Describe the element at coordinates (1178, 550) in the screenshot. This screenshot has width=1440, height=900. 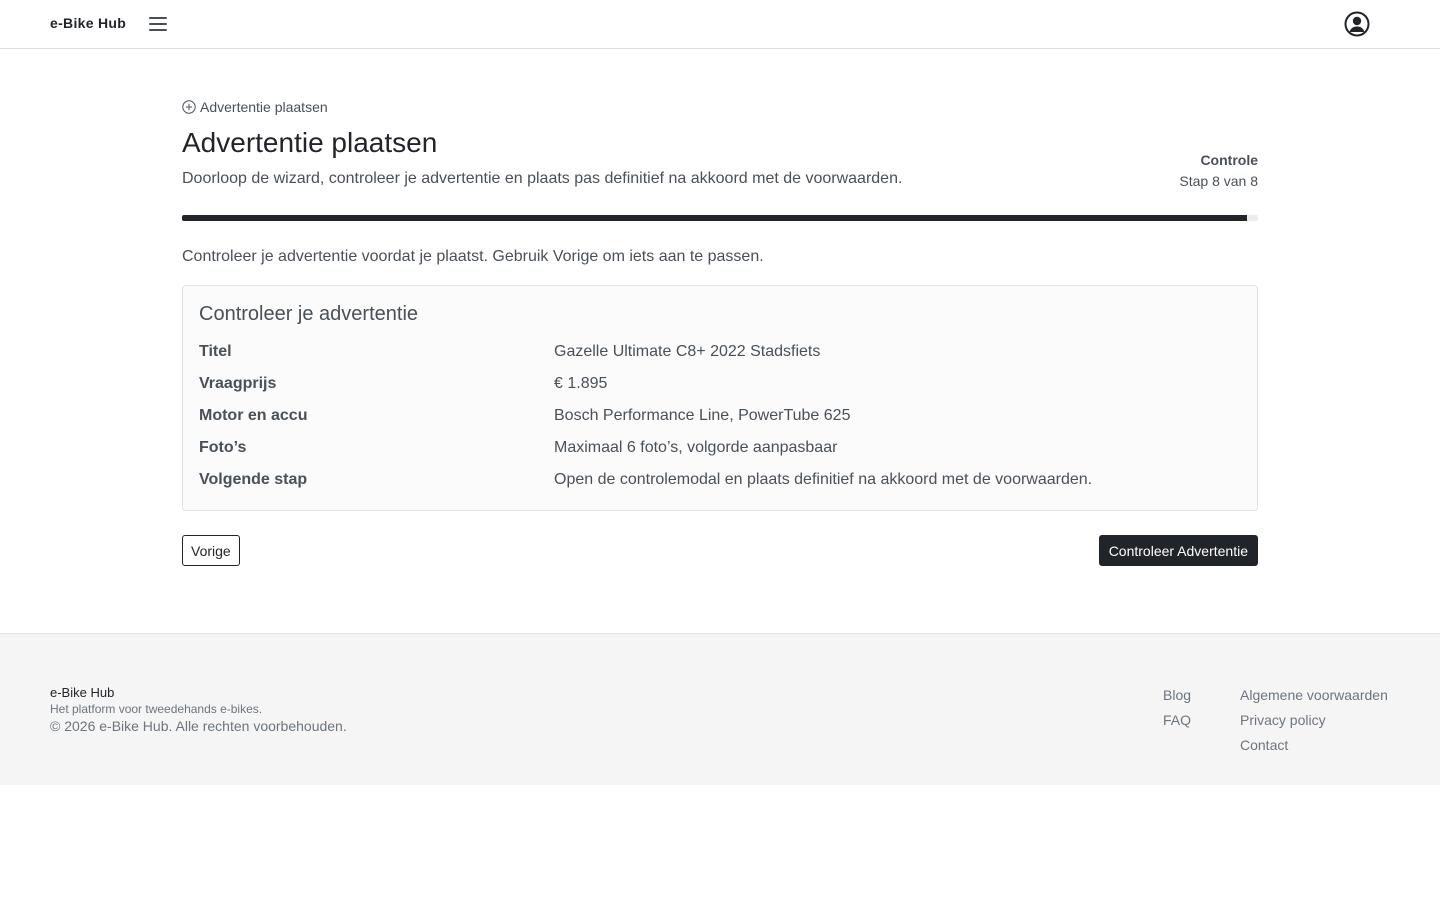
I see `review-listing-button: Controleer Advertentie` at that location.